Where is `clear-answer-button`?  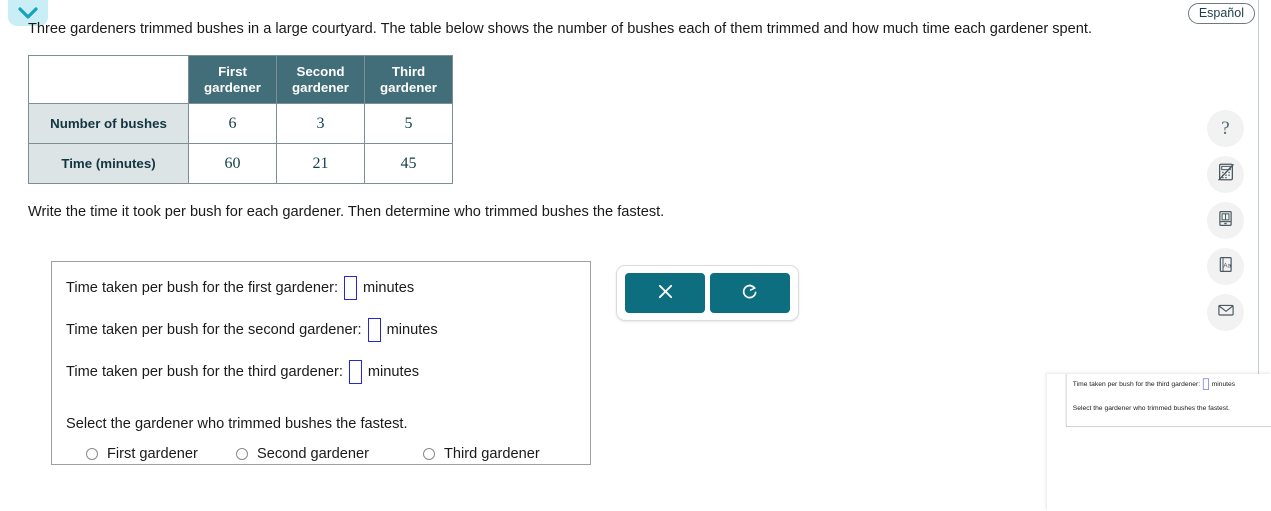 clear-answer-button is located at coordinates (665, 293).